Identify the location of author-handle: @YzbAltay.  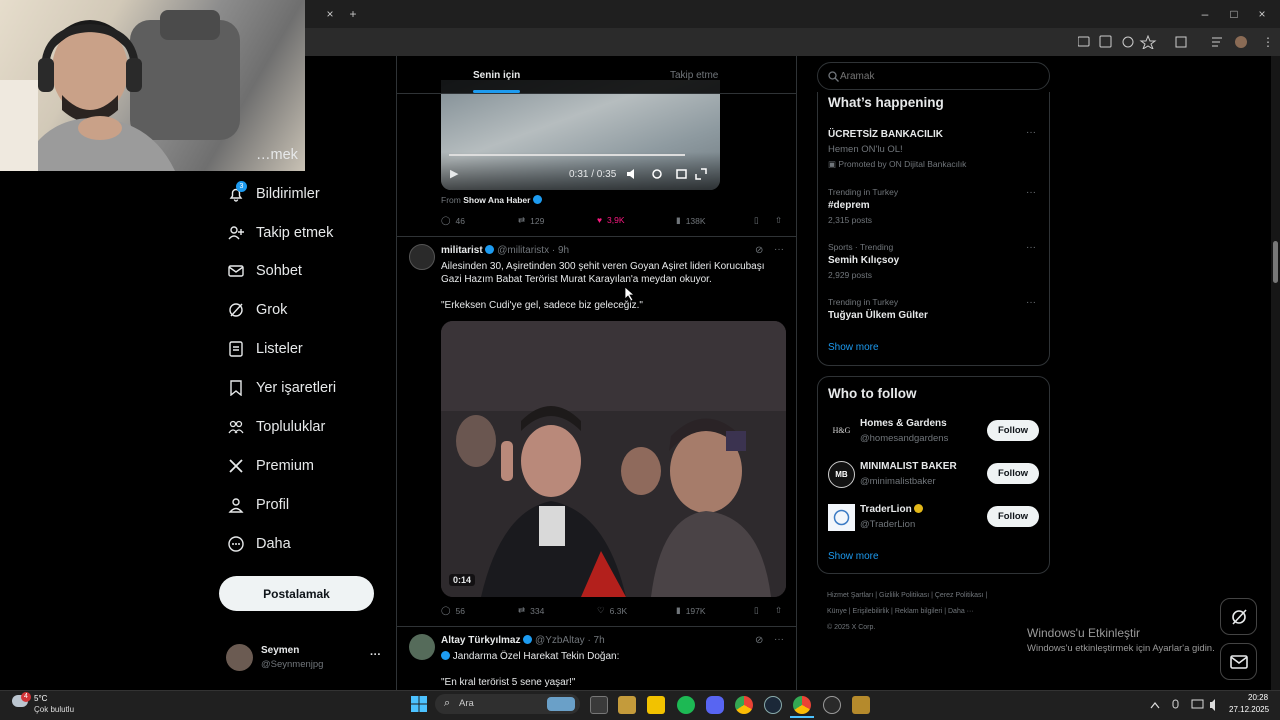
(560, 640).